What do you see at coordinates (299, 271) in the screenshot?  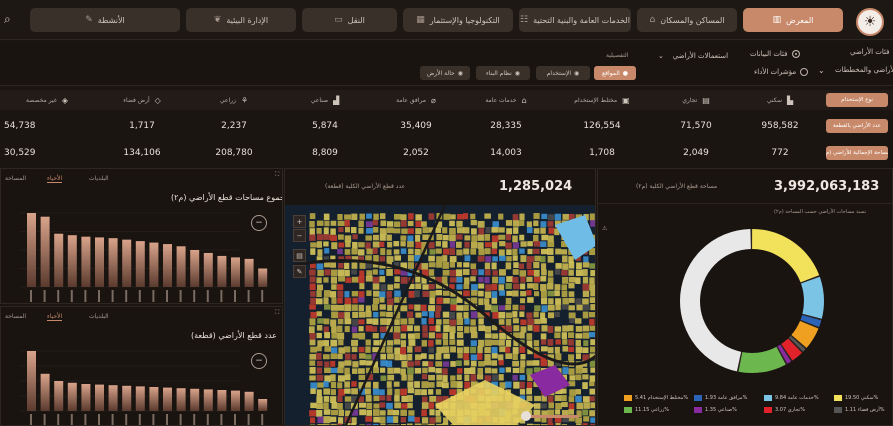 I see `draw-icon: ✎` at bounding box center [299, 271].